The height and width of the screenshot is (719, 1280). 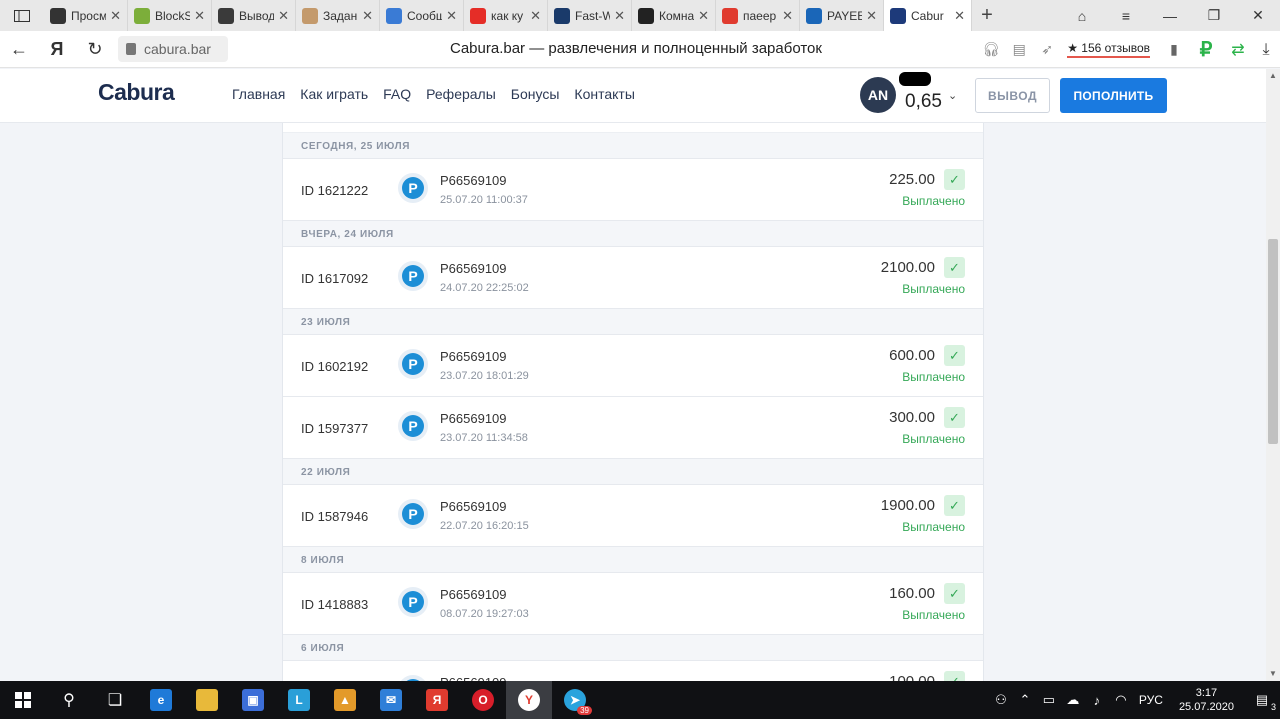 What do you see at coordinates (1108, 49) in the screenshot?
I see `reviews-link: ★ 156 отзывов` at bounding box center [1108, 49].